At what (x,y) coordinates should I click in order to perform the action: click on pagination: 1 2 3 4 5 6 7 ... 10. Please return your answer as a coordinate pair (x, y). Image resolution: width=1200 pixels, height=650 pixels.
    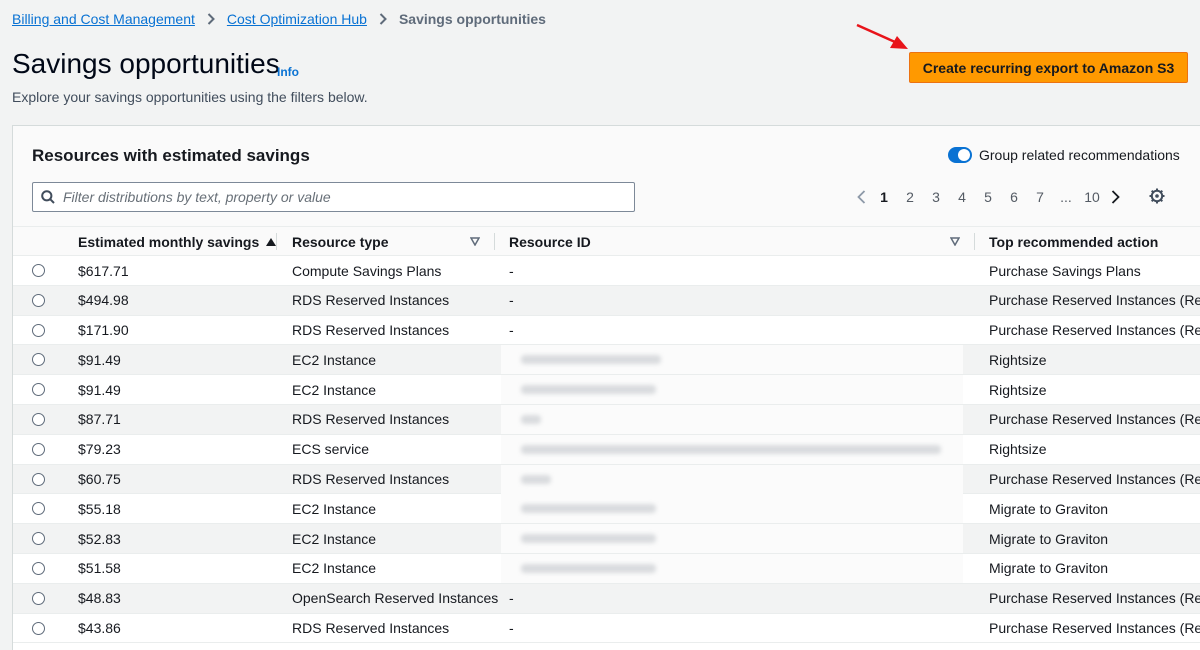
    Looking at the image, I should click on (988, 197).